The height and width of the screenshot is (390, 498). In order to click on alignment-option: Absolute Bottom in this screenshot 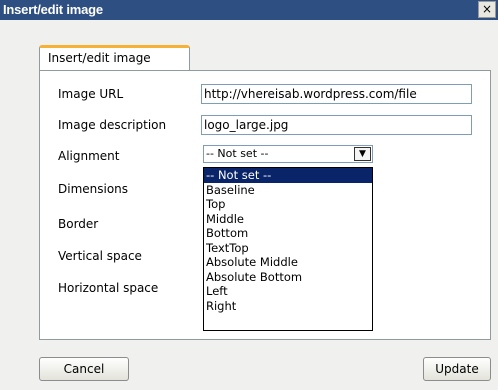, I will do `click(288, 277)`.